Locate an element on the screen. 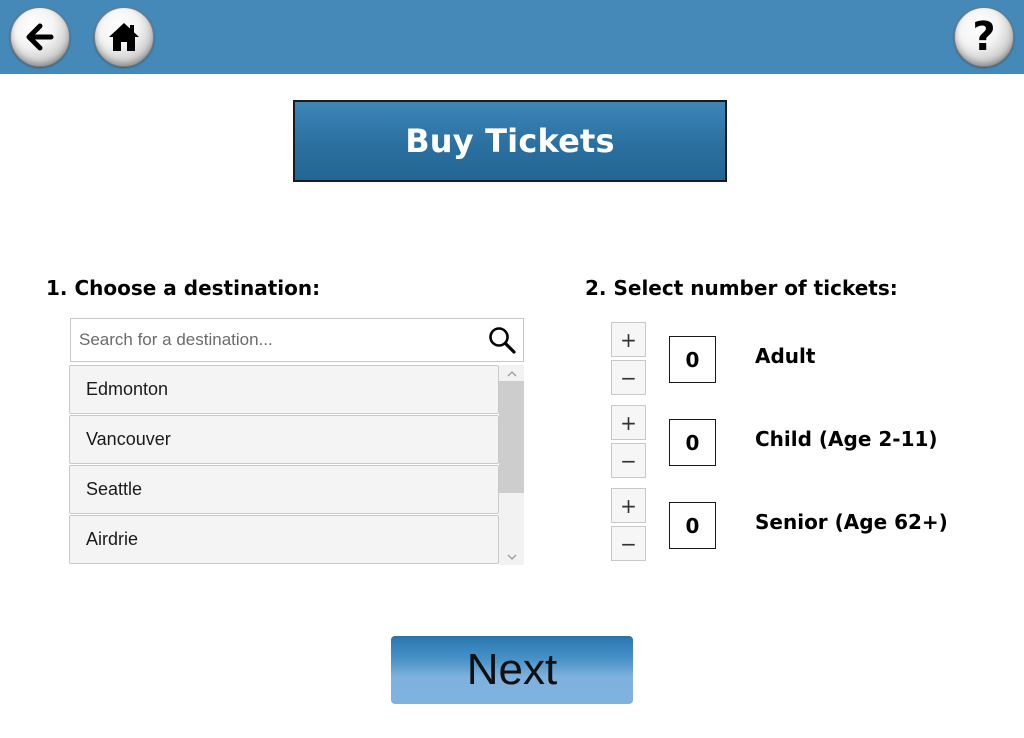 This screenshot has width=1024, height=738. page-title-banner: Buy Tickets is located at coordinates (510, 141).